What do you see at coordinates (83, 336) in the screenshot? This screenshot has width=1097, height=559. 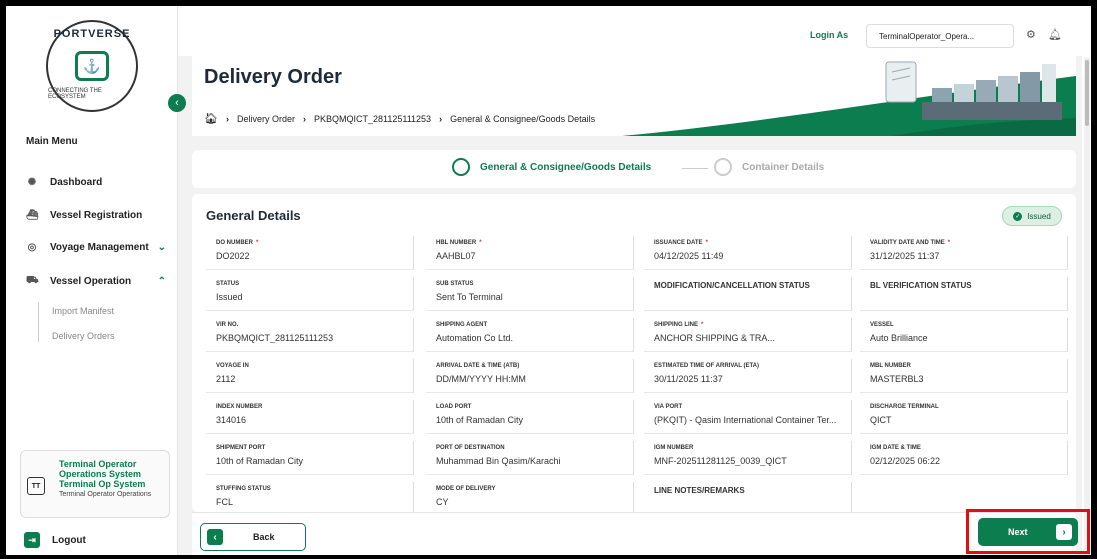 I see `sidebar-subitem-delivery-orders: Delivery Orders` at bounding box center [83, 336].